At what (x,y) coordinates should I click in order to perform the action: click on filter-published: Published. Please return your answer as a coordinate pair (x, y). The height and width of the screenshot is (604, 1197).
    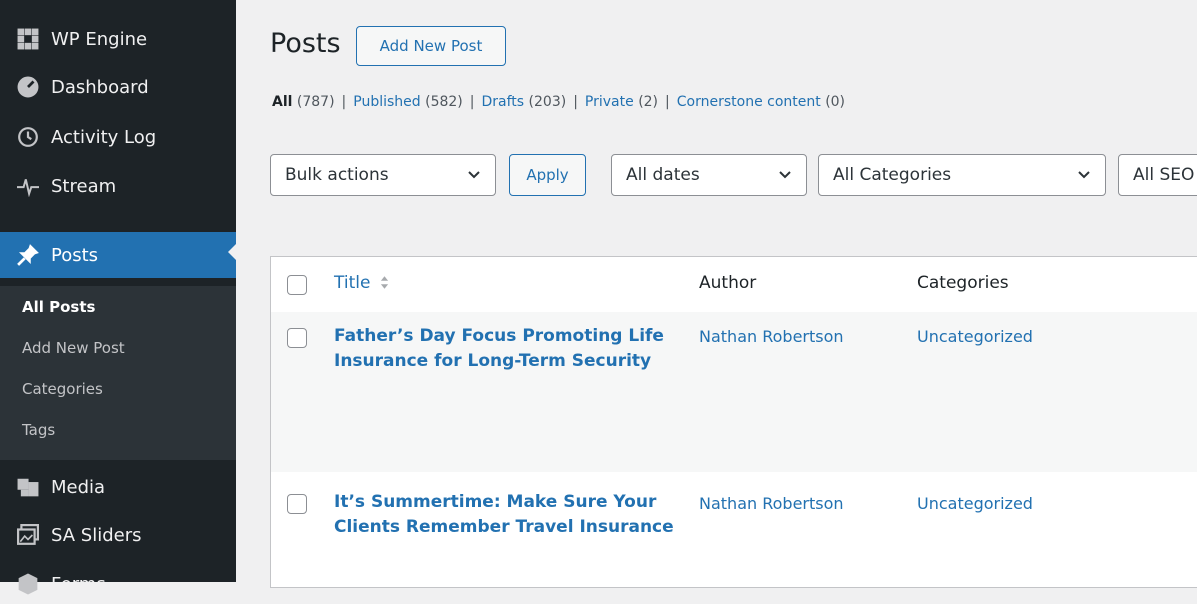
    Looking at the image, I should click on (386, 102).